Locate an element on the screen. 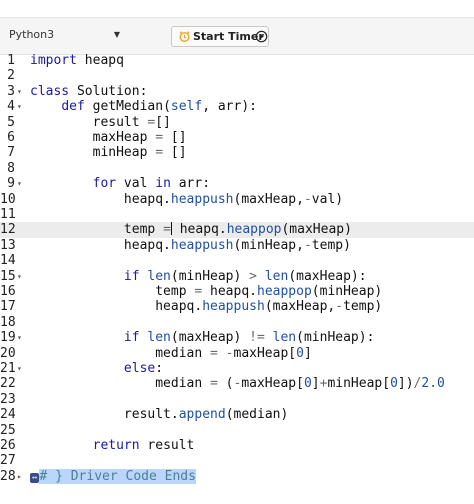 Image resolution: width=474 pixels, height=504 pixels. code-text: result =[] is located at coordinates (100, 122).